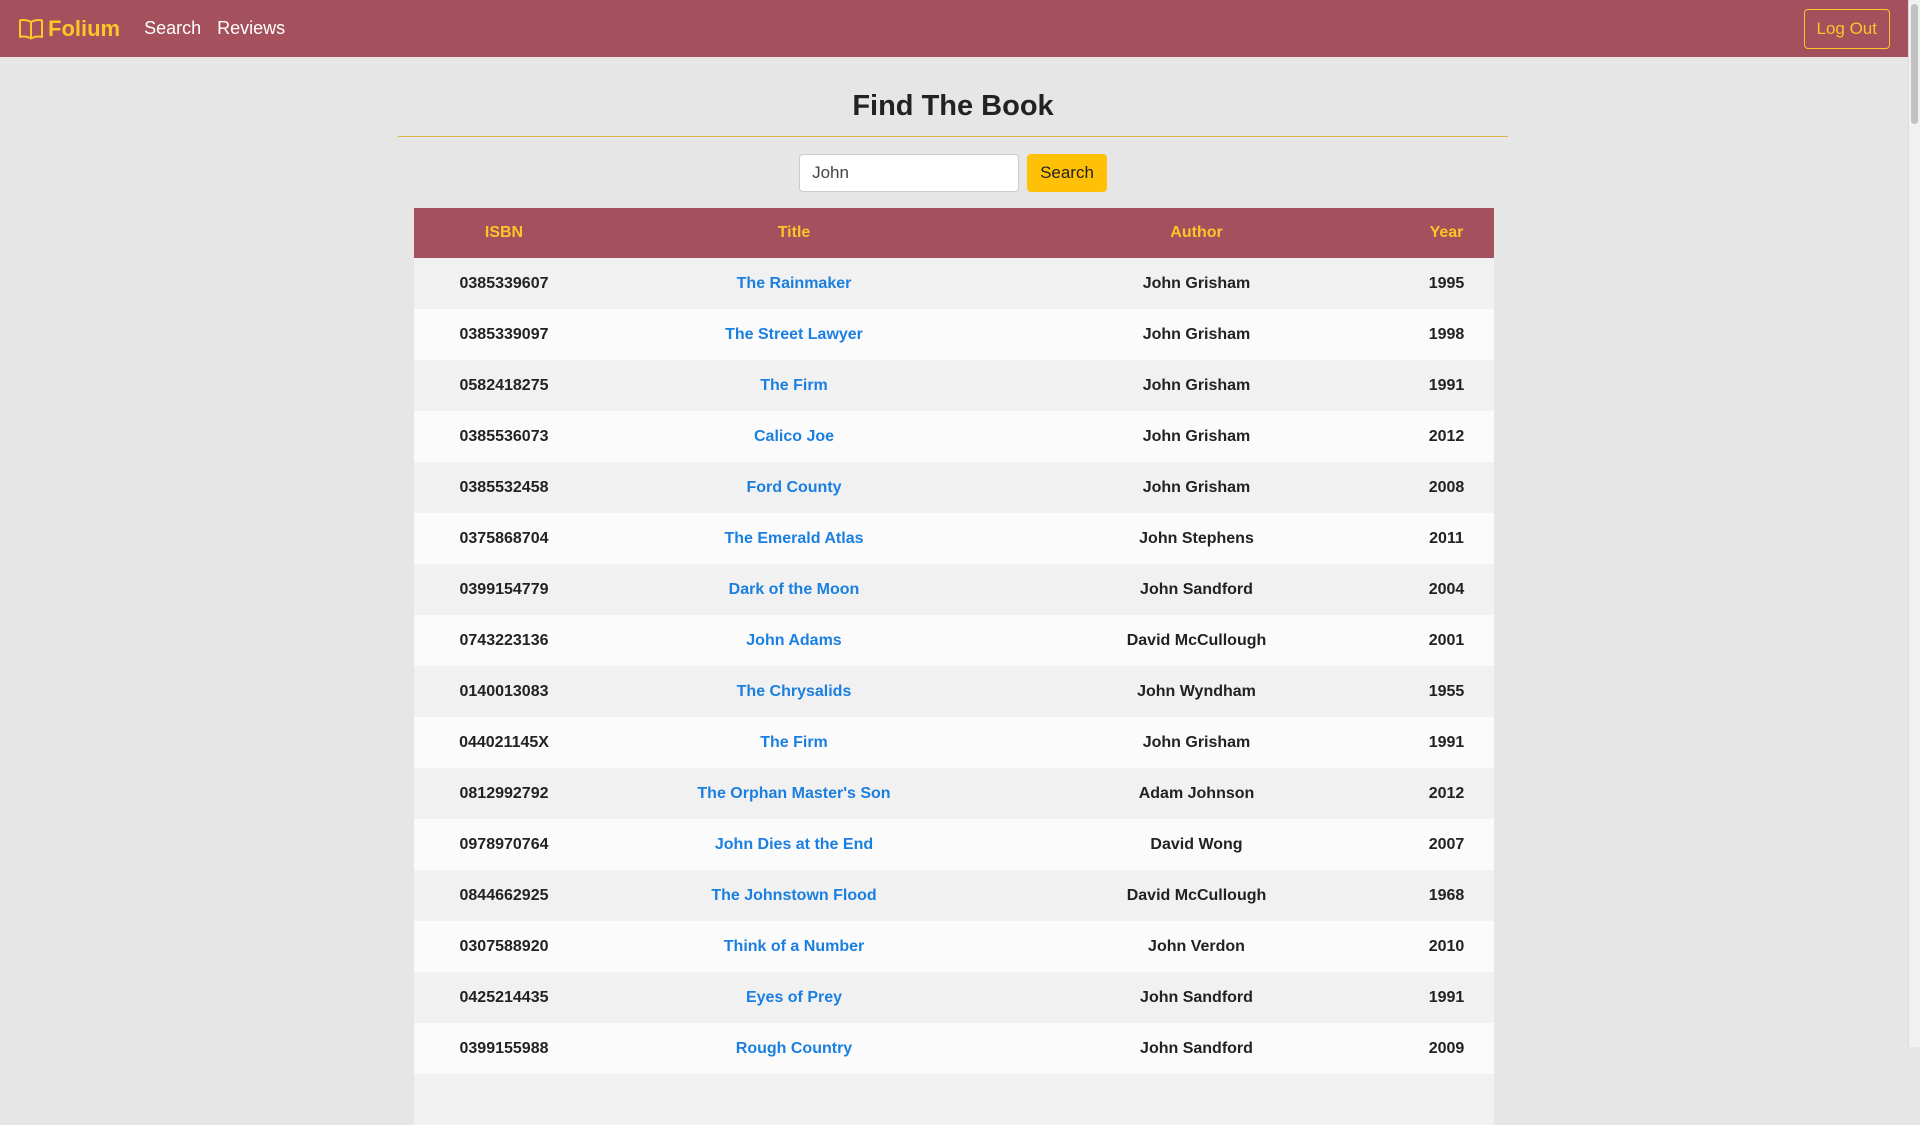 The image size is (1920, 1125). I want to click on isbn-cell: 0399154779, so click(504, 589).